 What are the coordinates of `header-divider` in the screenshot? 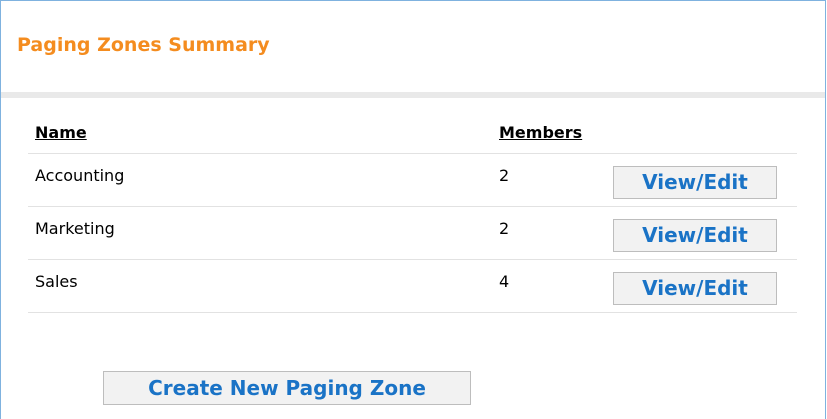 It's located at (413, 95).